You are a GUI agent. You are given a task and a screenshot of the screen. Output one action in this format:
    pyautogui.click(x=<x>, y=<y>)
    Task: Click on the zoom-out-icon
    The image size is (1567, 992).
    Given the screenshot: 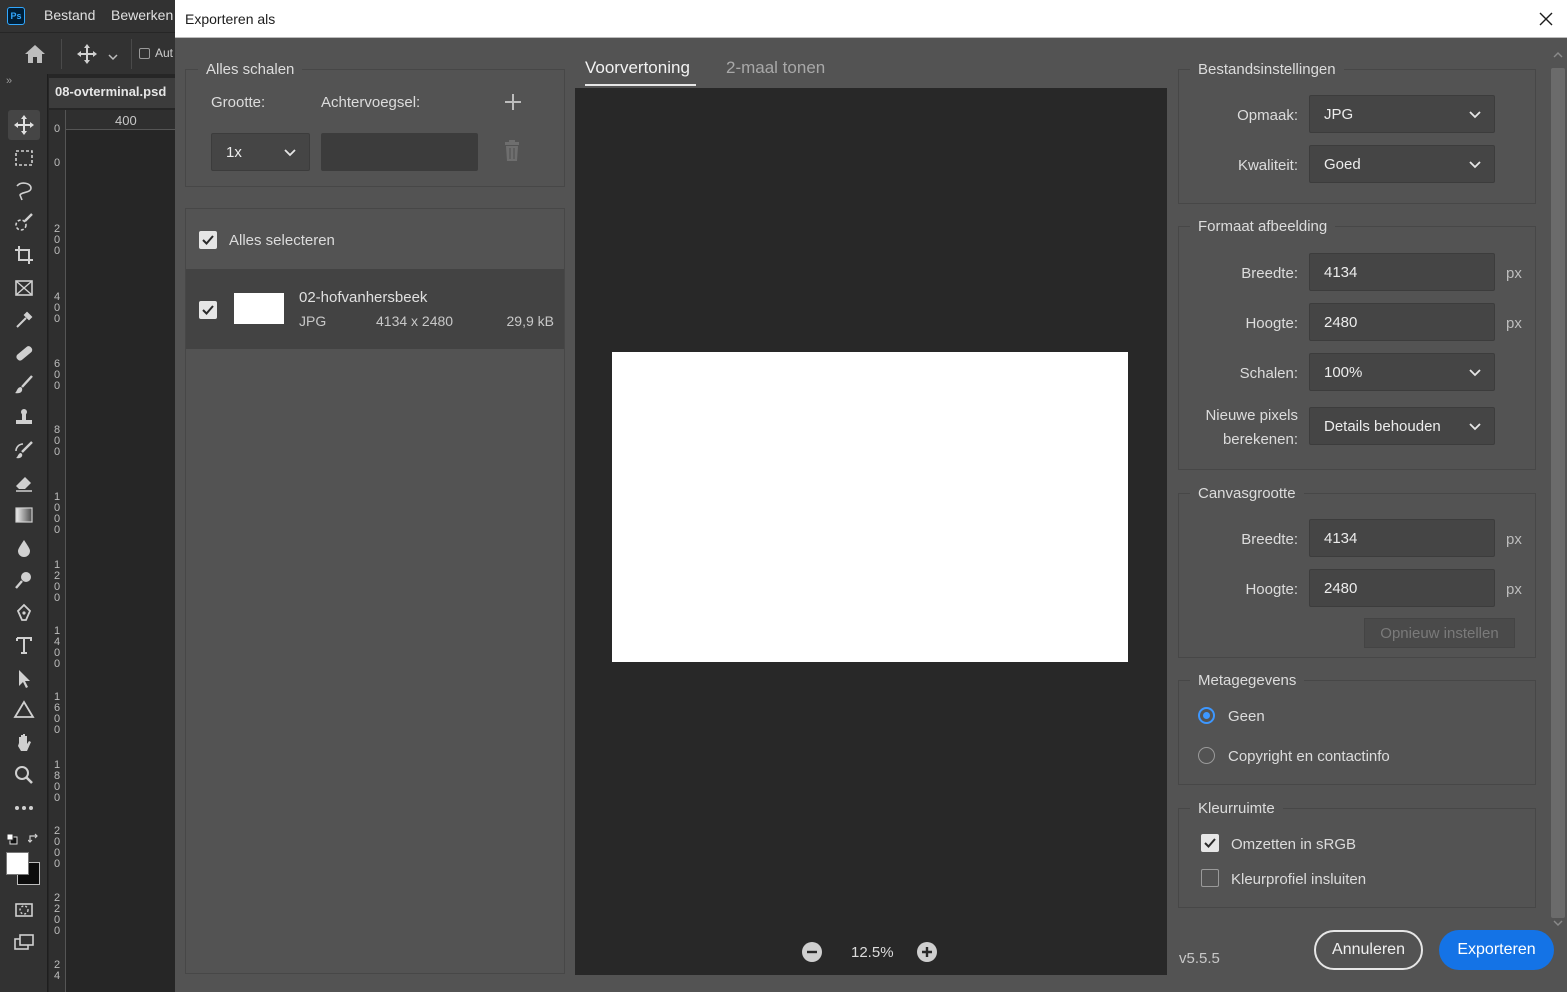 What is the action you would take?
    pyautogui.click(x=812, y=952)
    